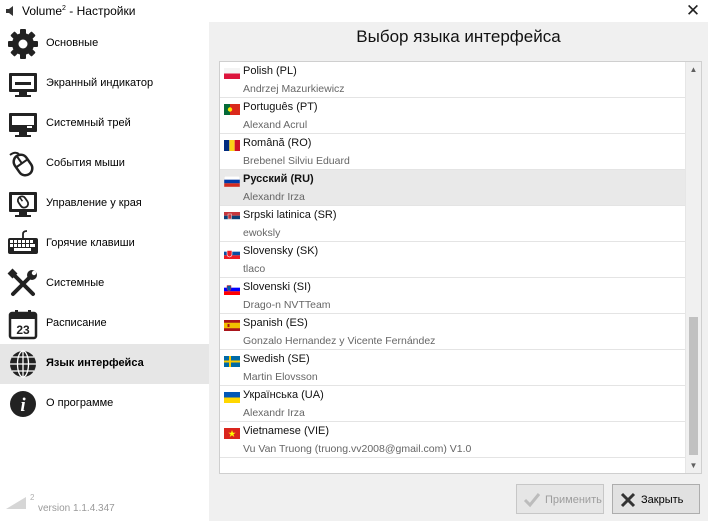  I want to click on sidebar-item-label: Основные, so click(72, 43).